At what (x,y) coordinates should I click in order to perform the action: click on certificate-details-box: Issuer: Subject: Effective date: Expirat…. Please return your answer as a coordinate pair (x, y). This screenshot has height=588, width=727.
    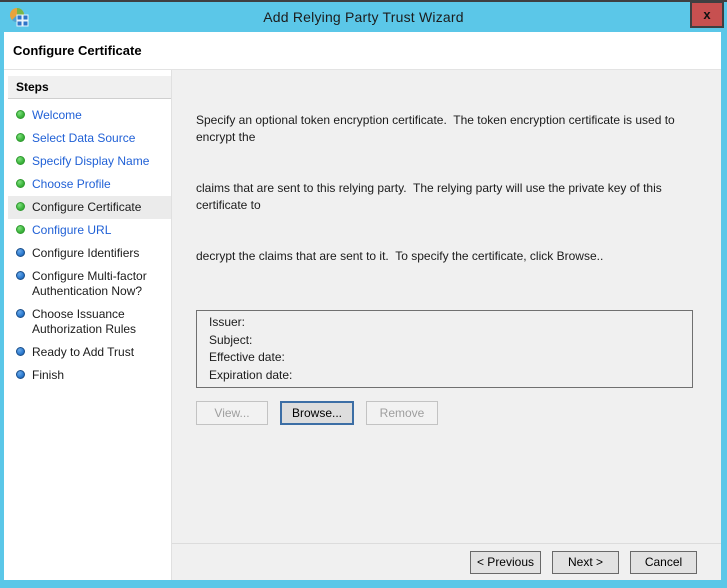
    Looking at the image, I should click on (444, 349).